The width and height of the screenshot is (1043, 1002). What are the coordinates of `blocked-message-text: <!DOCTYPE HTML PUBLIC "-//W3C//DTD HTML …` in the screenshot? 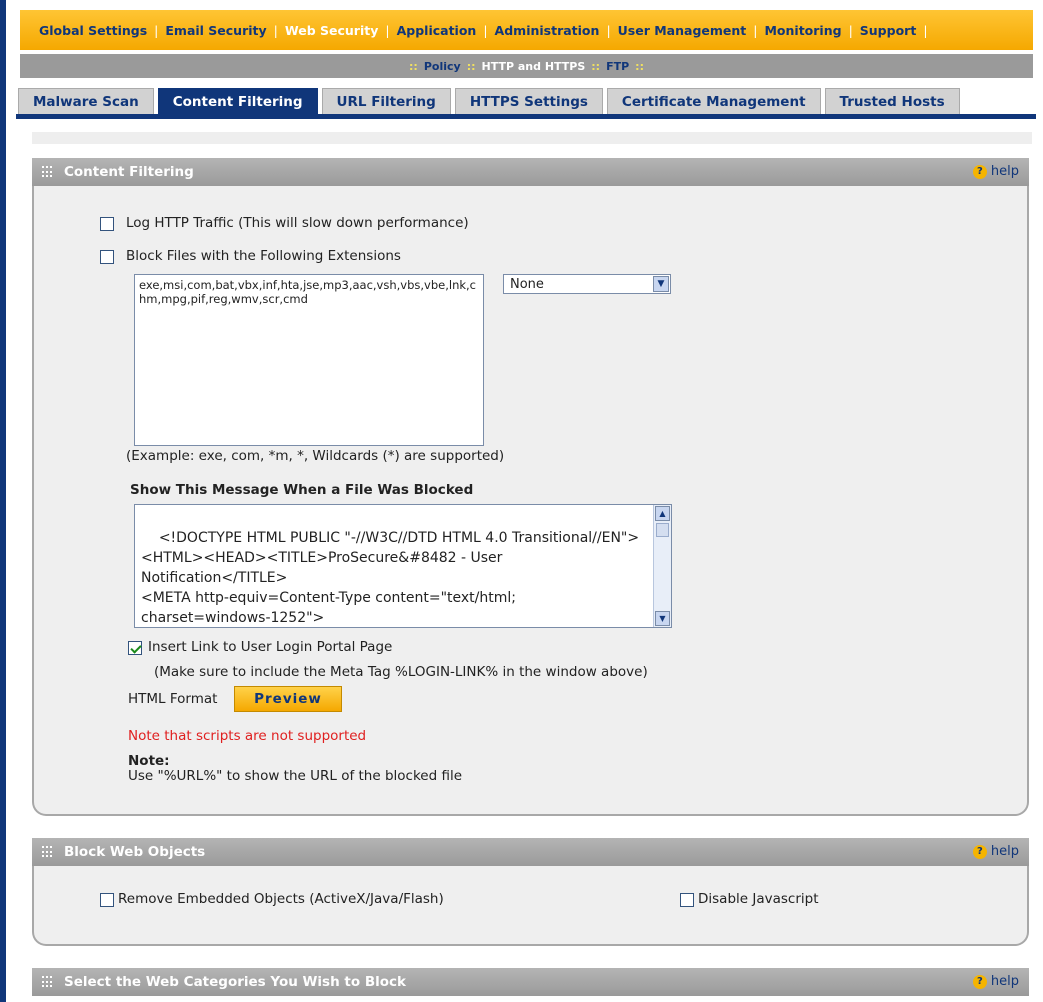 It's located at (390, 578).